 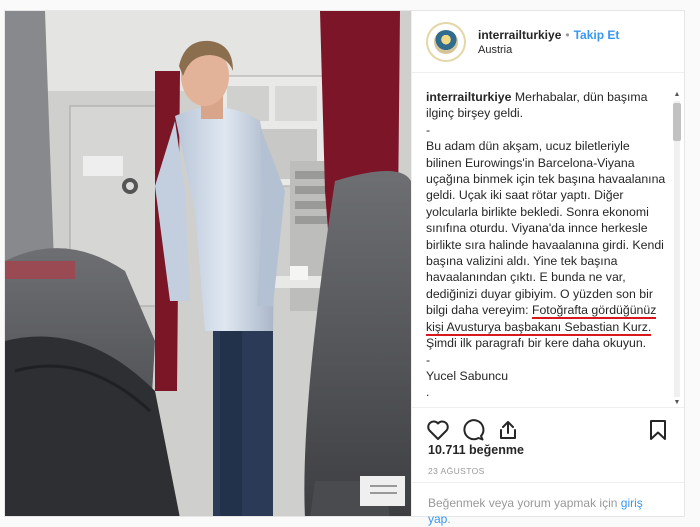 What do you see at coordinates (456, 471) in the screenshot?
I see `post-date: 23 AĞUSTOS` at bounding box center [456, 471].